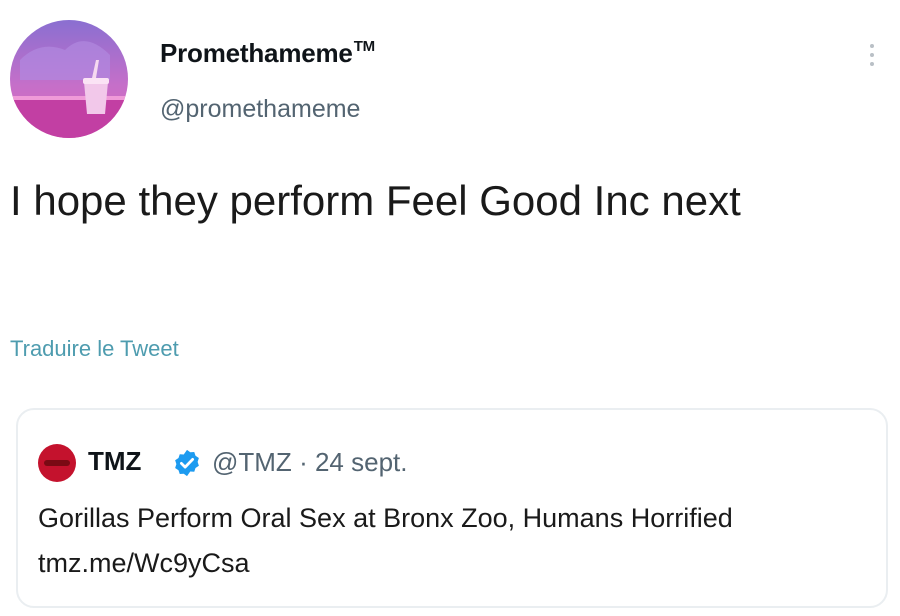 The width and height of the screenshot is (900, 616). Describe the element at coordinates (57, 463) in the screenshot. I see `quoted-tweet-avatar` at that location.